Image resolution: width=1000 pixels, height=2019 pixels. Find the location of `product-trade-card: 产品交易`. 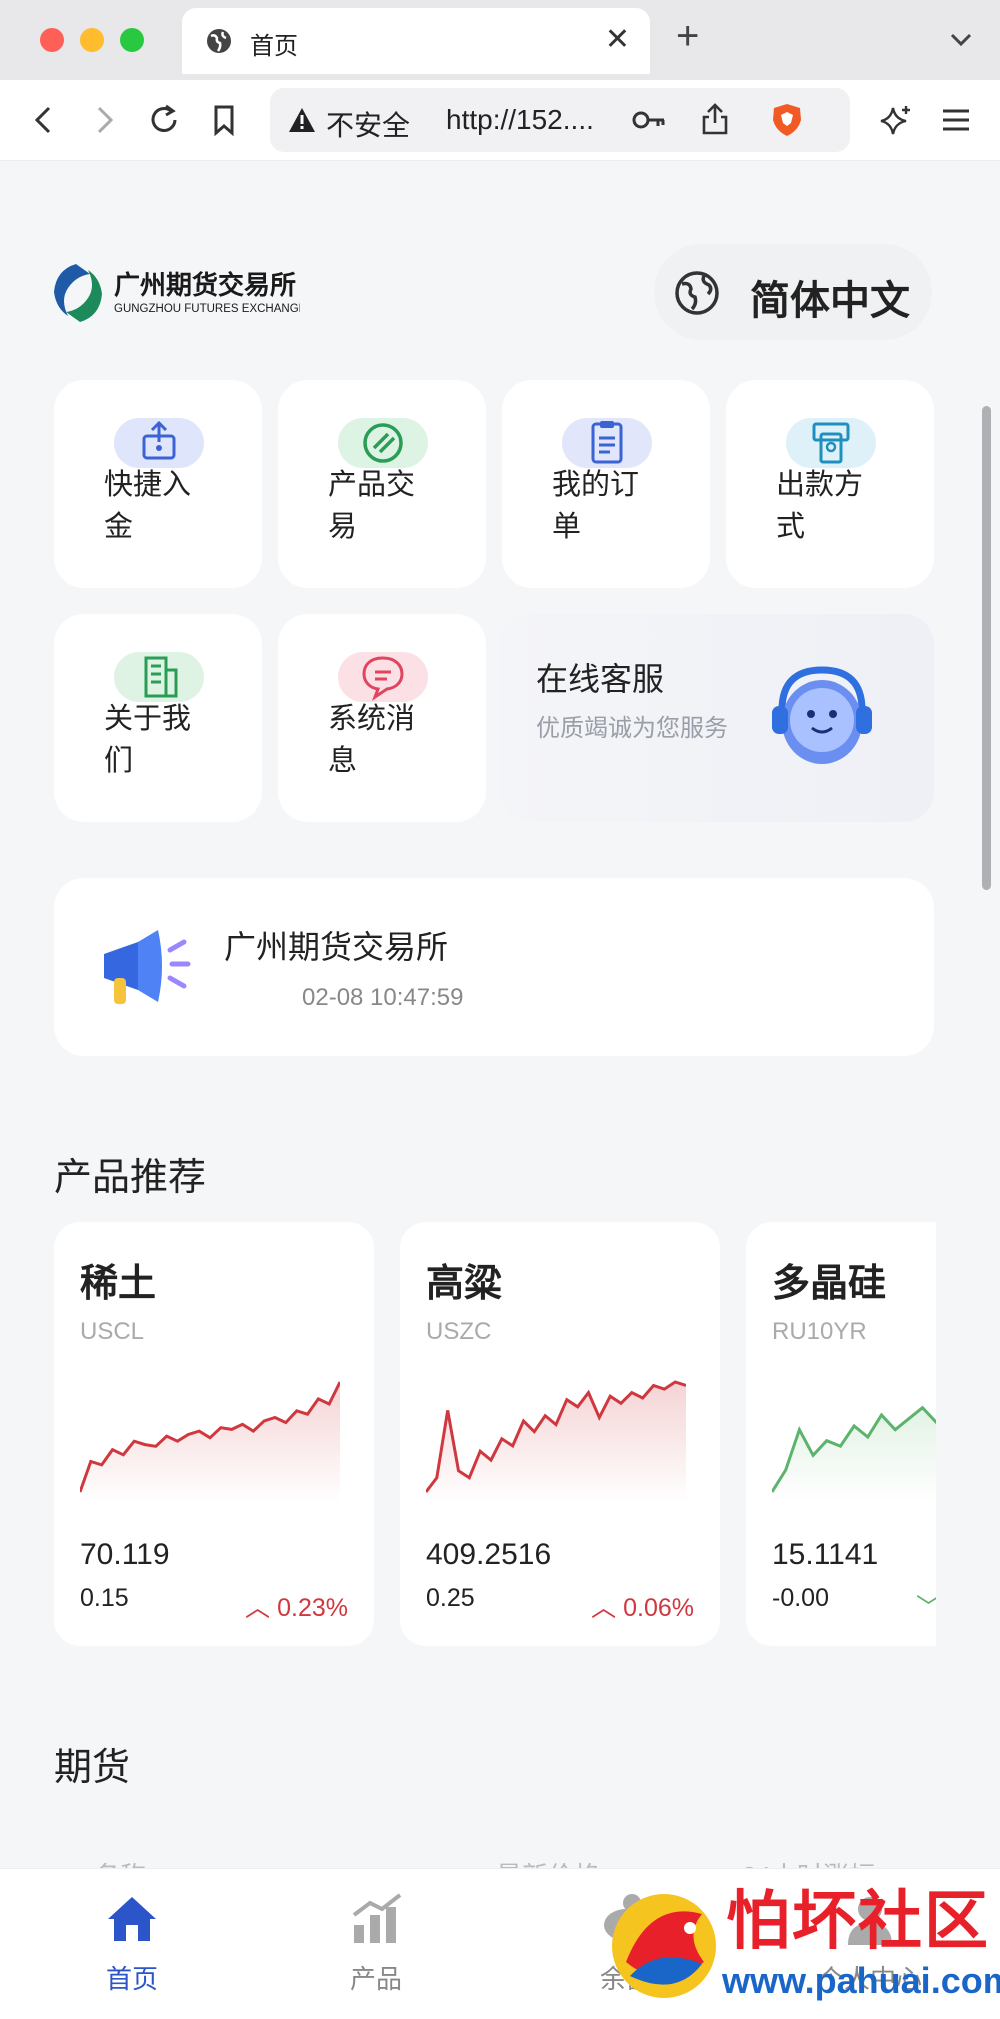

product-trade-card: 产品交易 is located at coordinates (382, 484).